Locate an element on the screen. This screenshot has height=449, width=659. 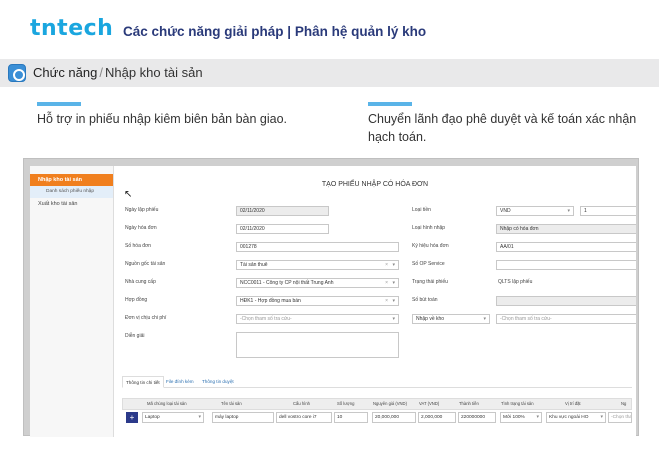
cell-ng: -Chọn tha is located at coordinates (620, 417).